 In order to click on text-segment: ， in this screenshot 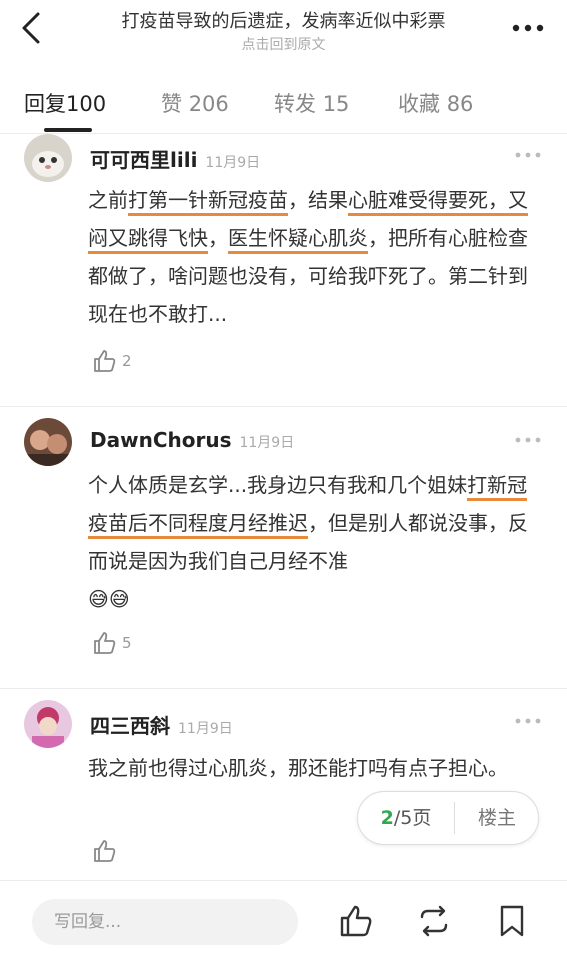, I will do `click(218, 238)`.